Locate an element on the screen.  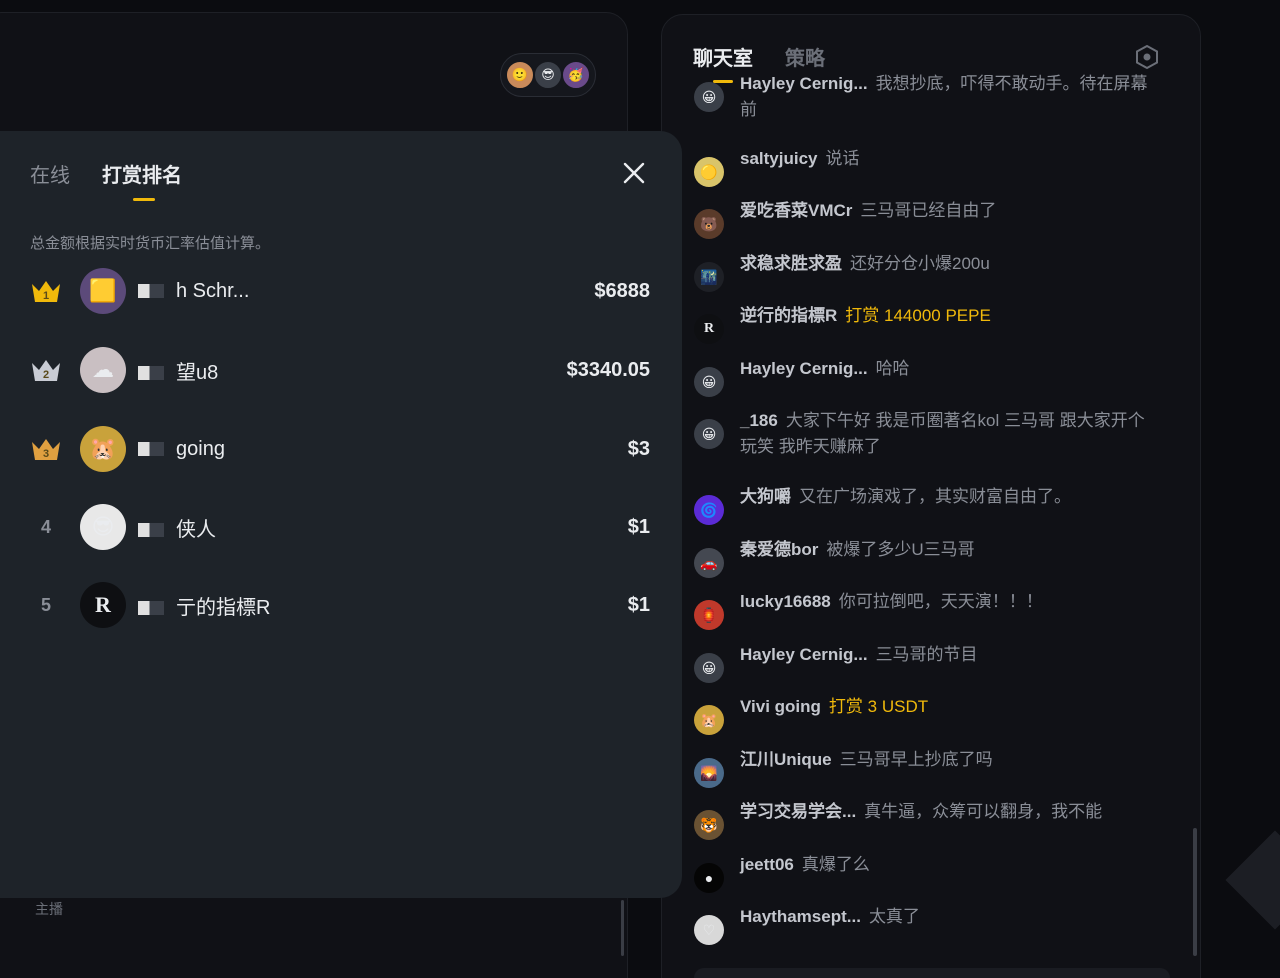
user-avatar: 🟡 is located at coordinates (709, 172).